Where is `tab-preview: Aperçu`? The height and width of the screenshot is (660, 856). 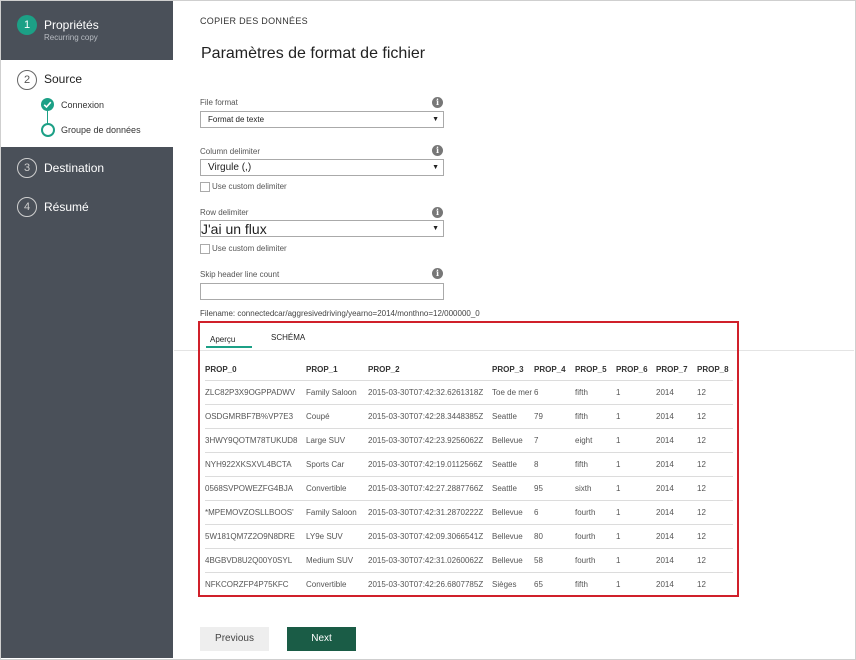 tab-preview: Aperçu is located at coordinates (222, 339).